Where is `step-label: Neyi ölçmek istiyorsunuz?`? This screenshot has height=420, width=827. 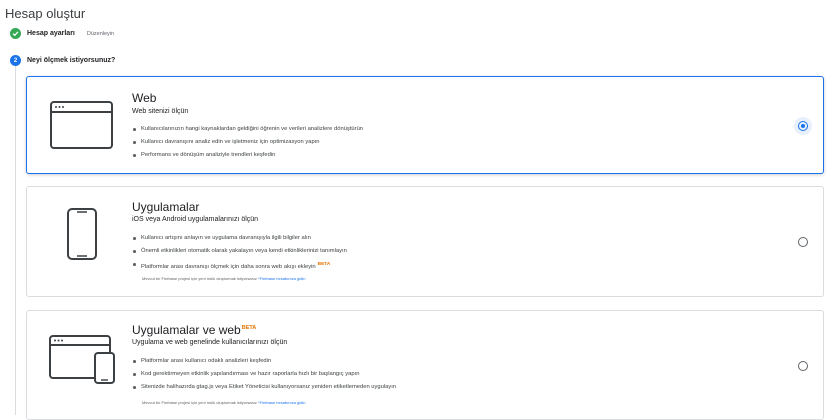
step-label: Neyi ölçmek istiyorsunuz? is located at coordinates (71, 60).